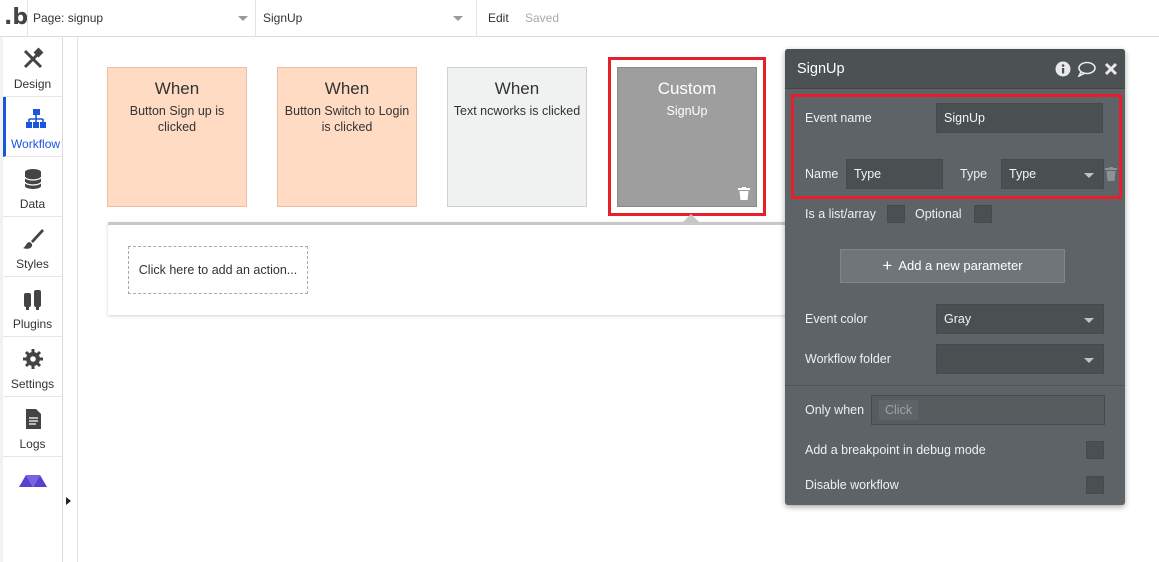 Image resolution: width=1159 pixels, height=562 pixels. What do you see at coordinates (1095, 450) in the screenshot?
I see `breakpoint-checkbox` at bounding box center [1095, 450].